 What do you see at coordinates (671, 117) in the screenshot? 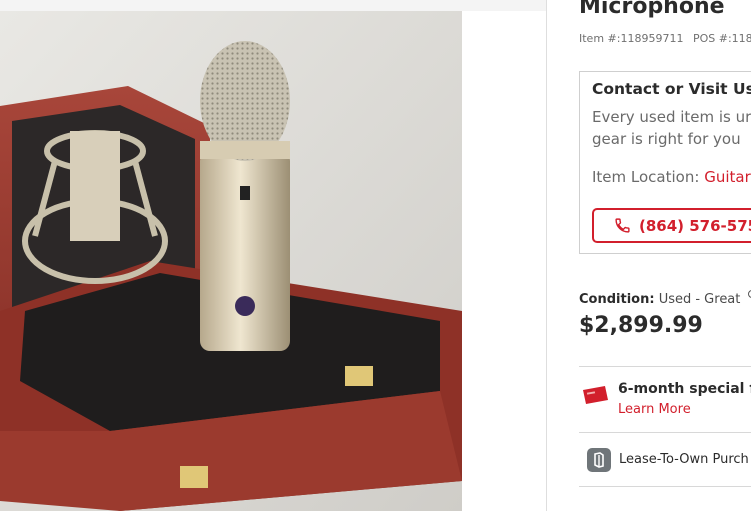
I see `contact-description-line1: Every used item is ur` at bounding box center [671, 117].